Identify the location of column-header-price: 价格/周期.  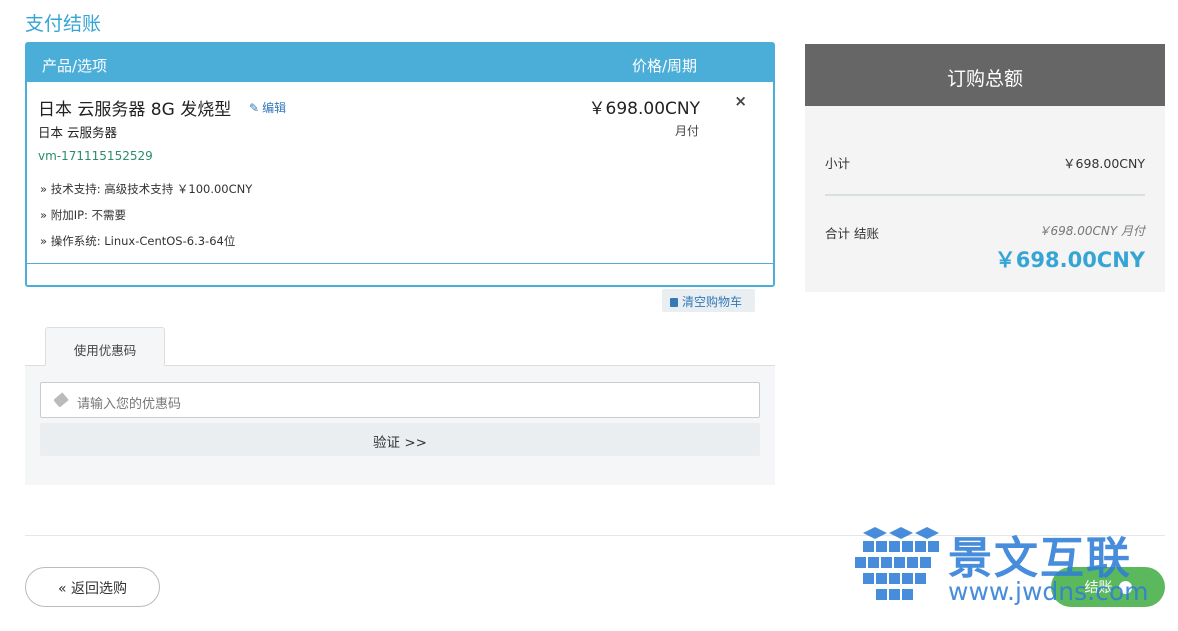
(664, 66).